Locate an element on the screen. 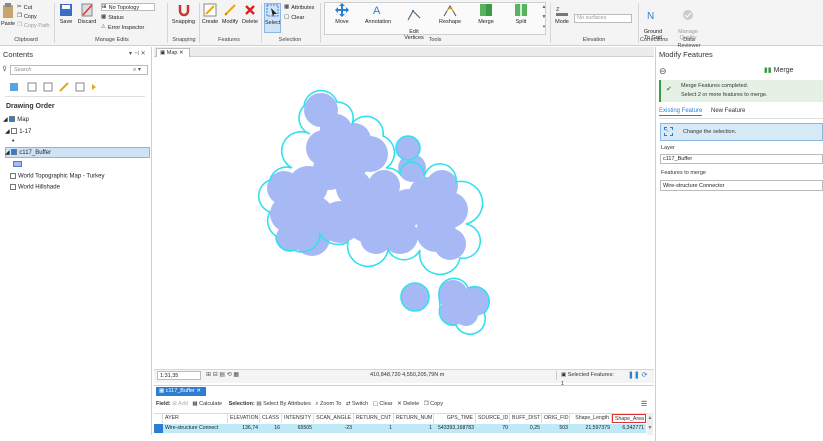 The width and height of the screenshot is (823, 441). annotation-tool: A Annotation is located at coordinates (378, 14).